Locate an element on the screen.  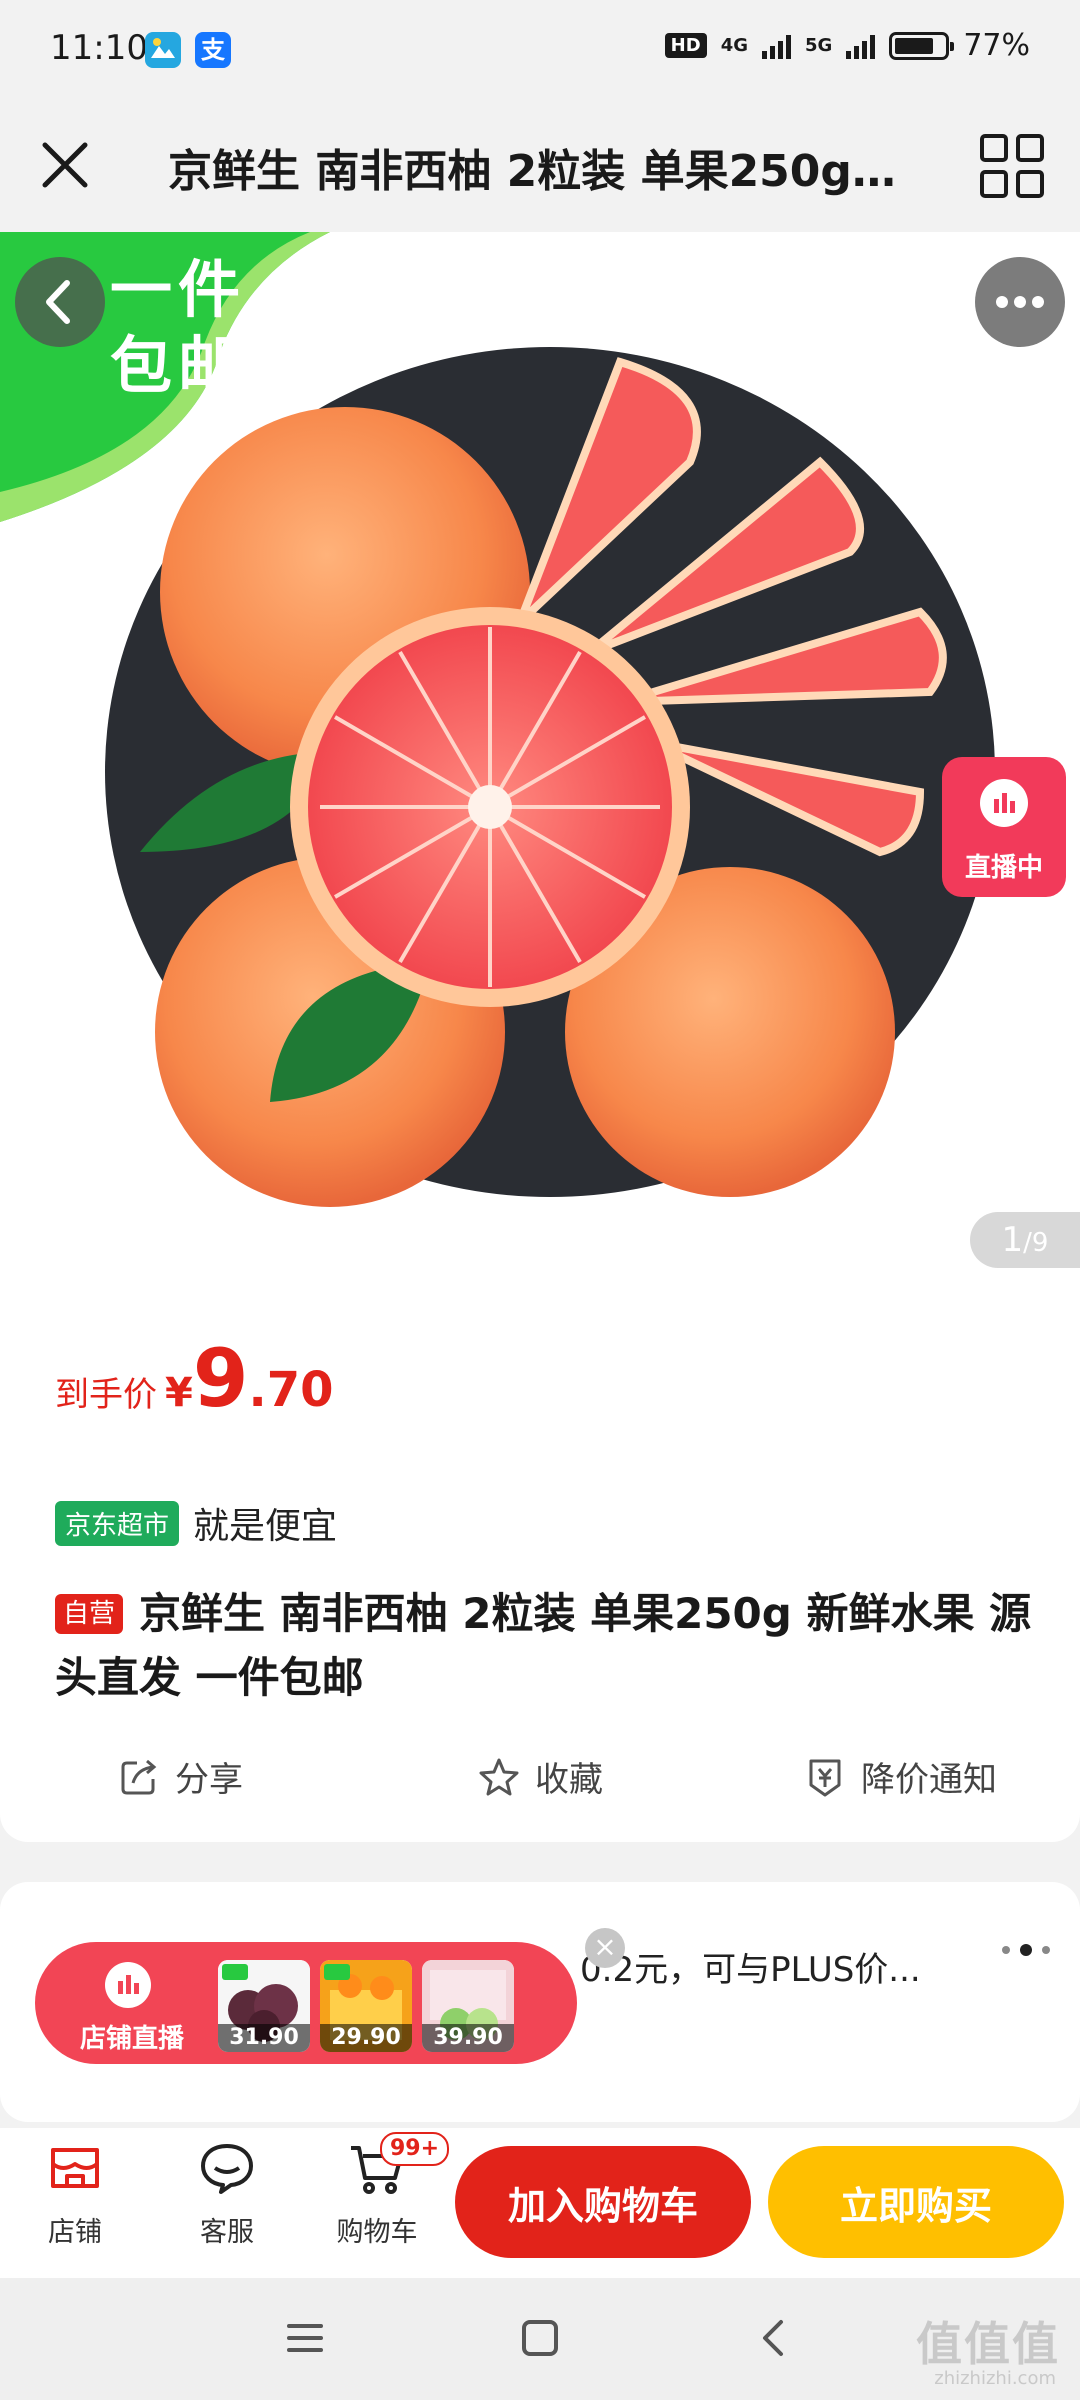
live-product-thumb: 31.90 is located at coordinates (264, 2006).